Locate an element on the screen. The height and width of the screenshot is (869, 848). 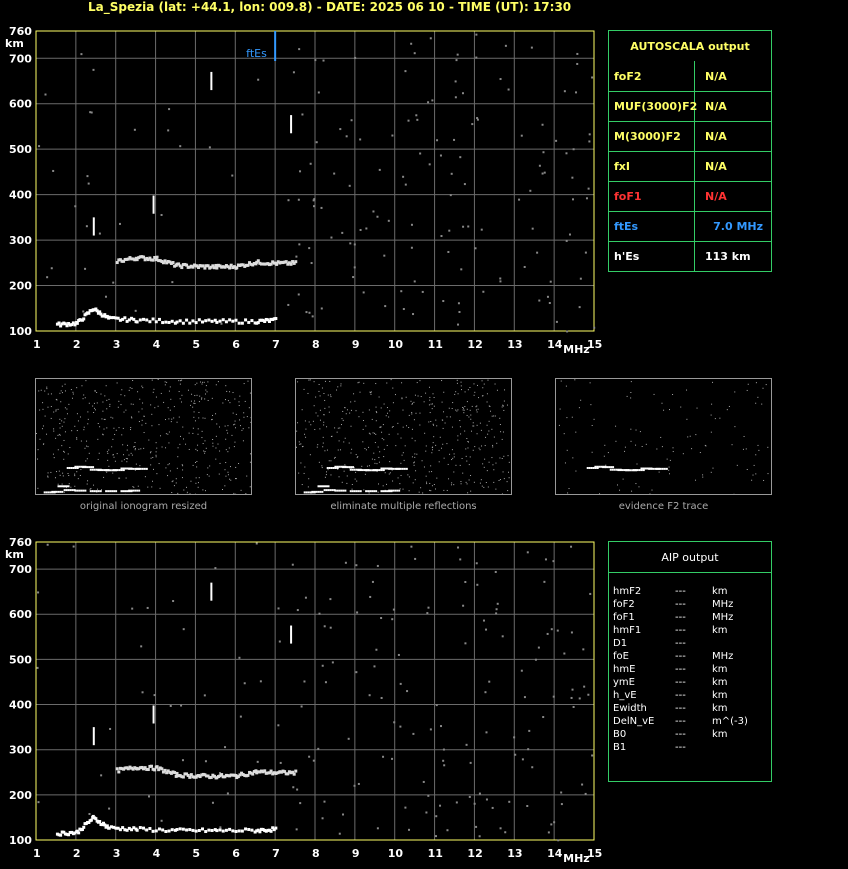
x-tick-label: 14 is located at coordinates (555, 853).